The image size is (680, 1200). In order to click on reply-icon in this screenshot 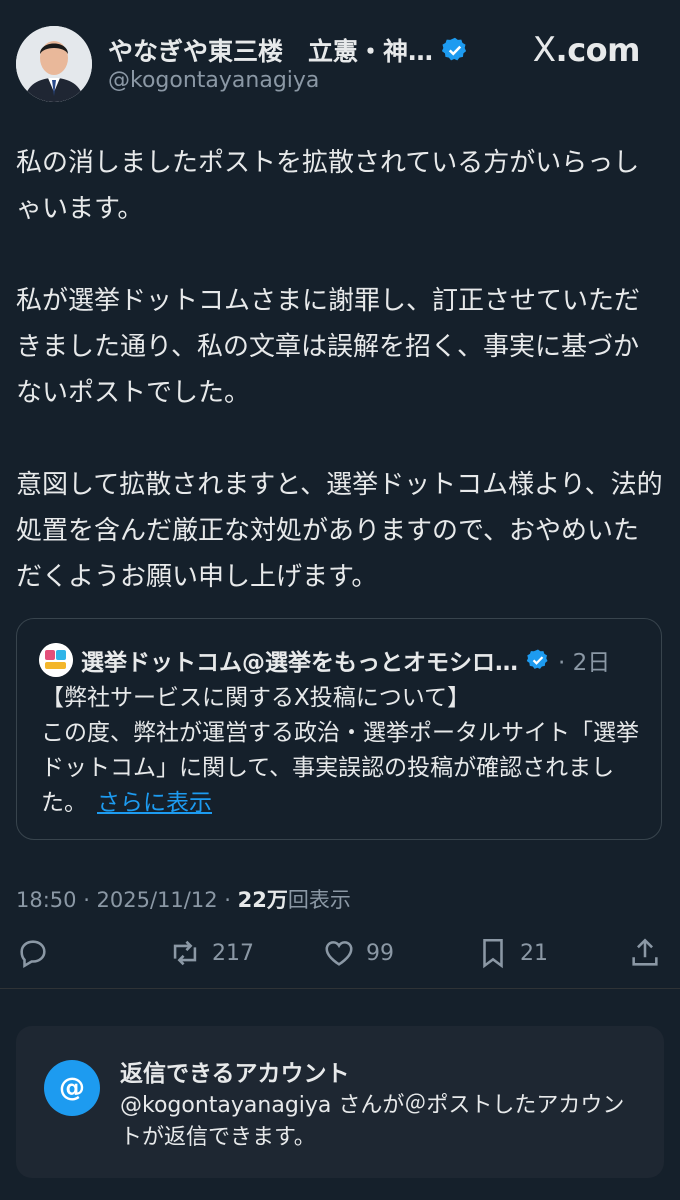, I will do `click(33, 954)`.